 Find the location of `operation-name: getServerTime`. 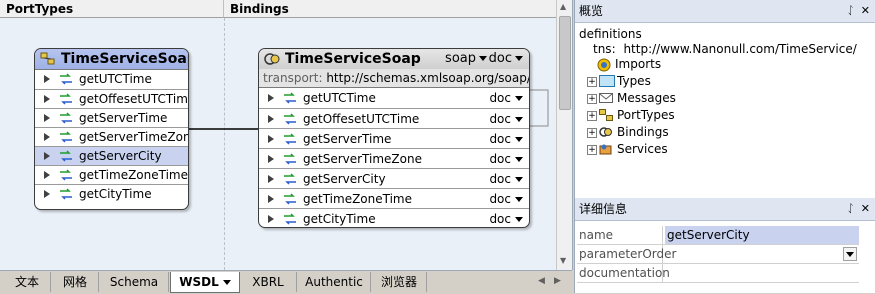

operation-name: getServerTime is located at coordinates (123, 118).